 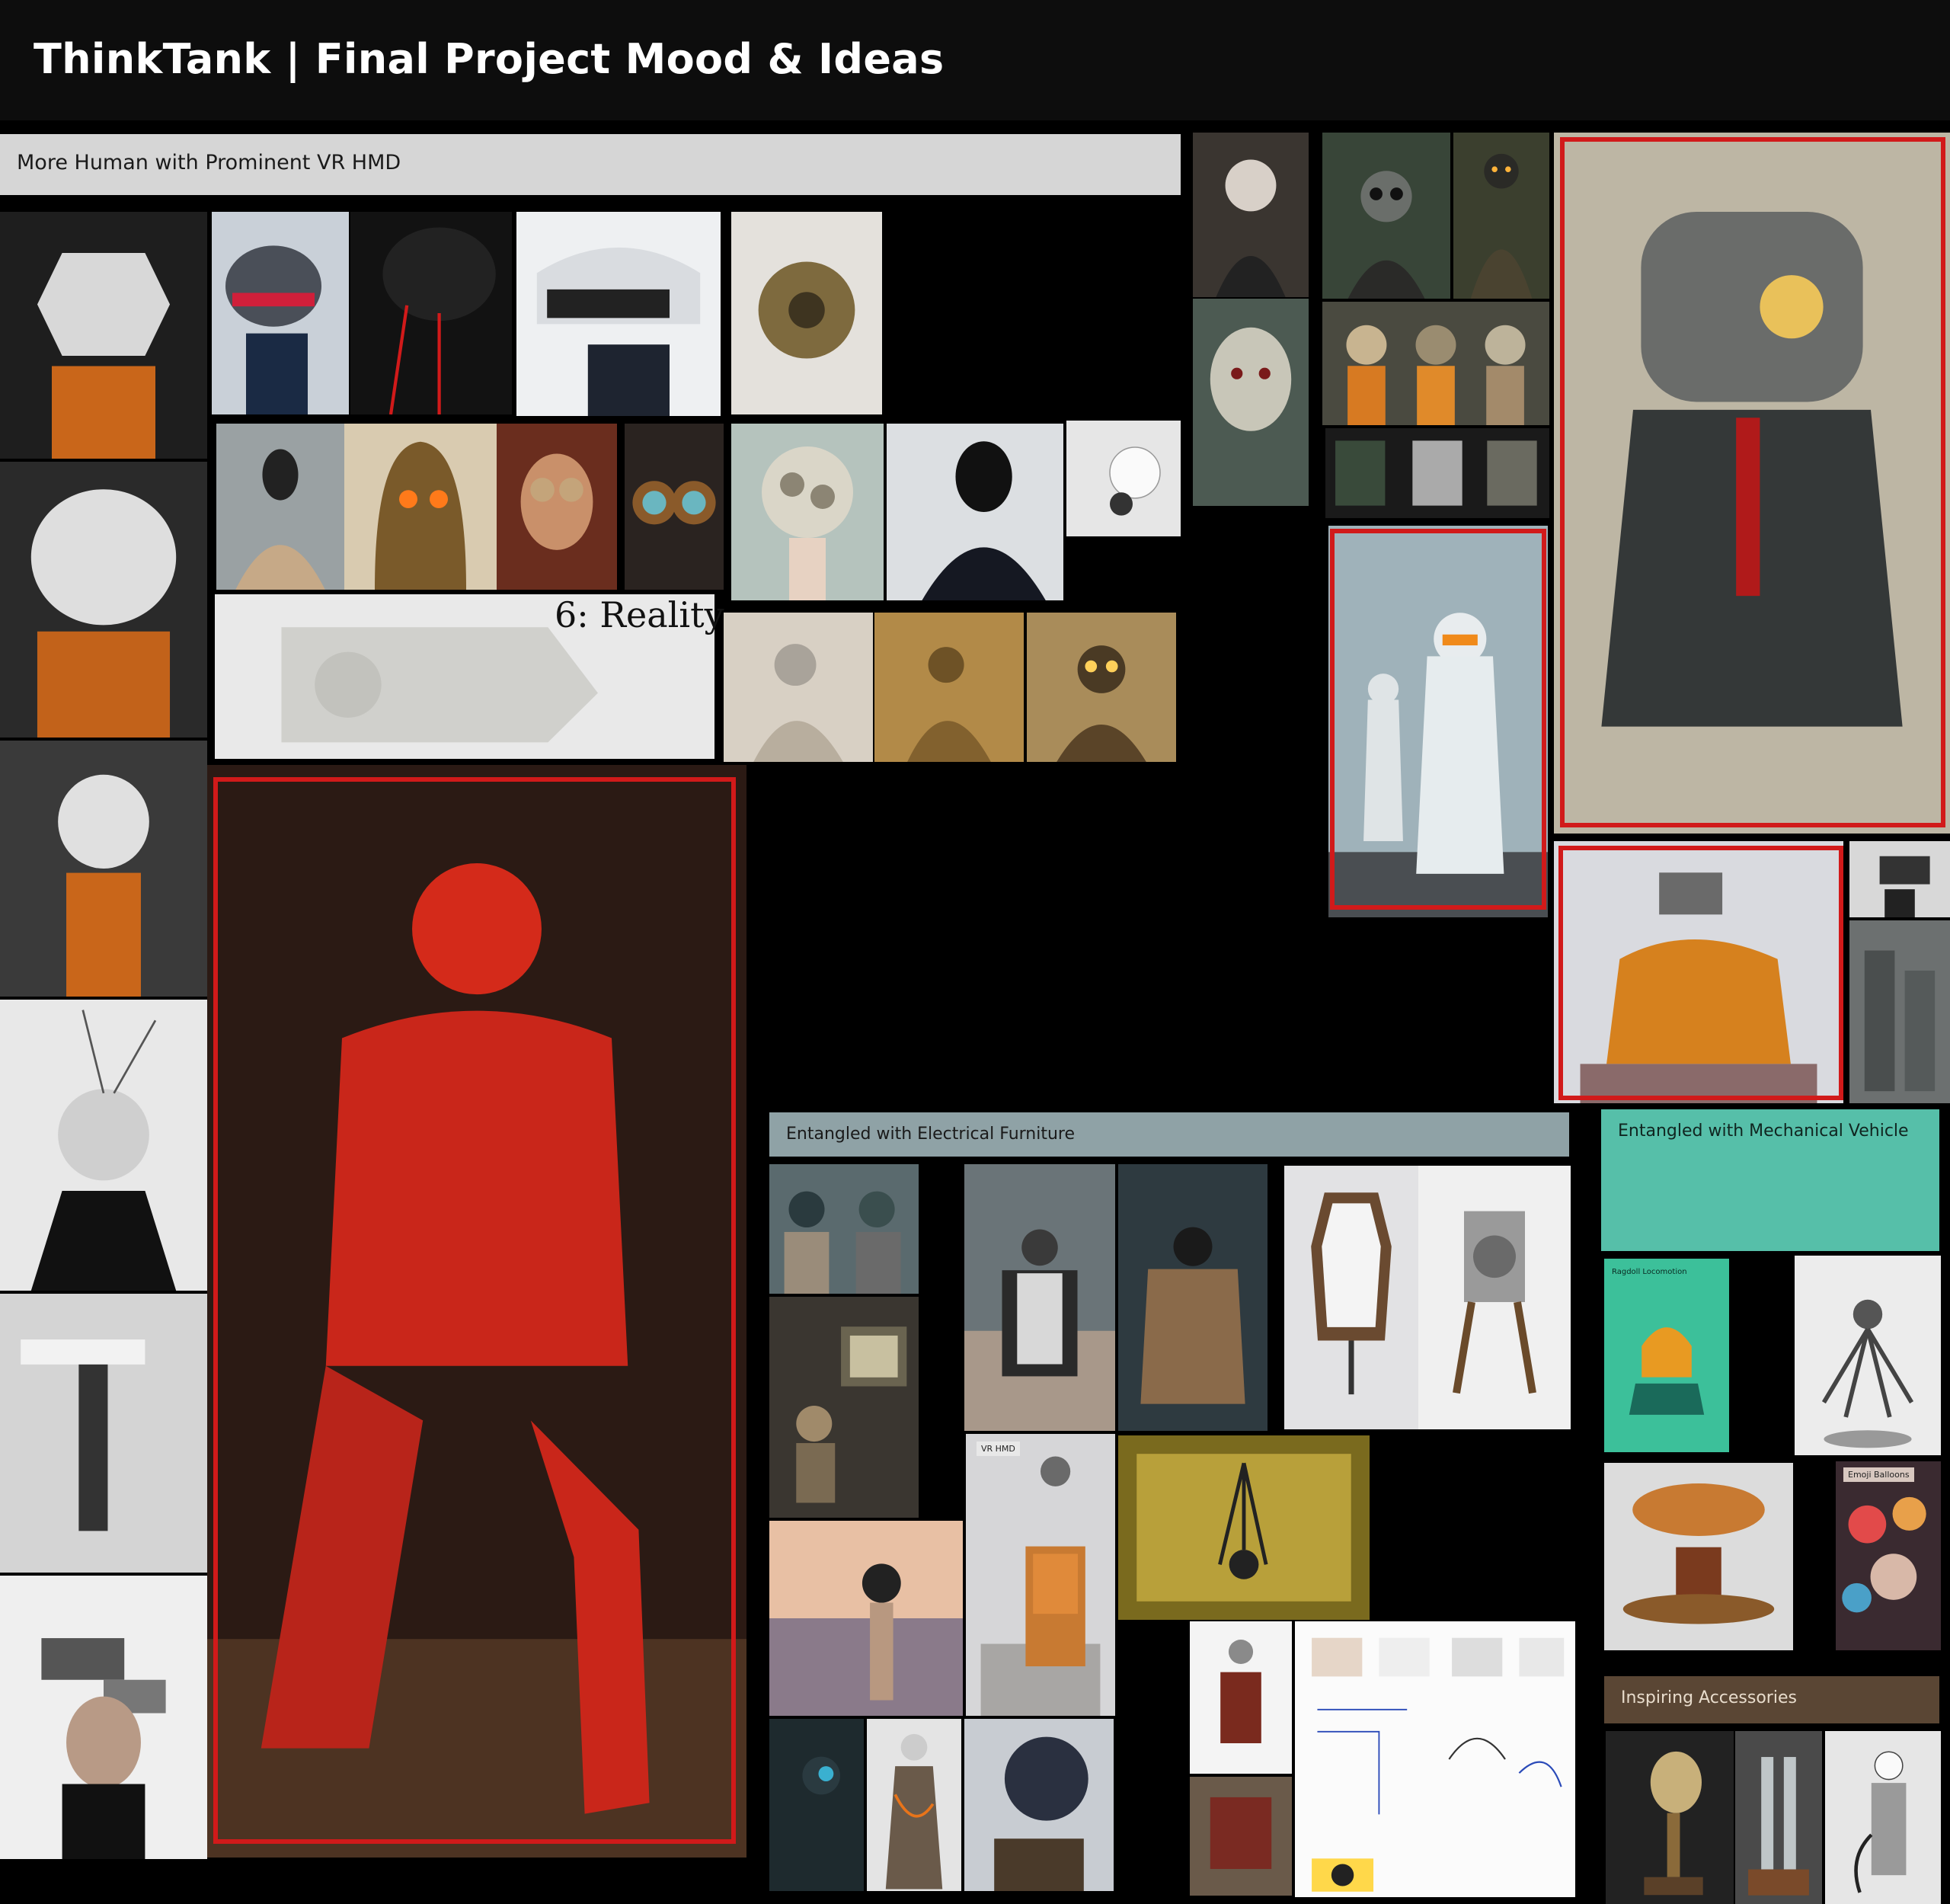 What do you see at coordinates (103, 335) in the screenshot?
I see `image-orange-suit-polyhedron-helmet` at bounding box center [103, 335].